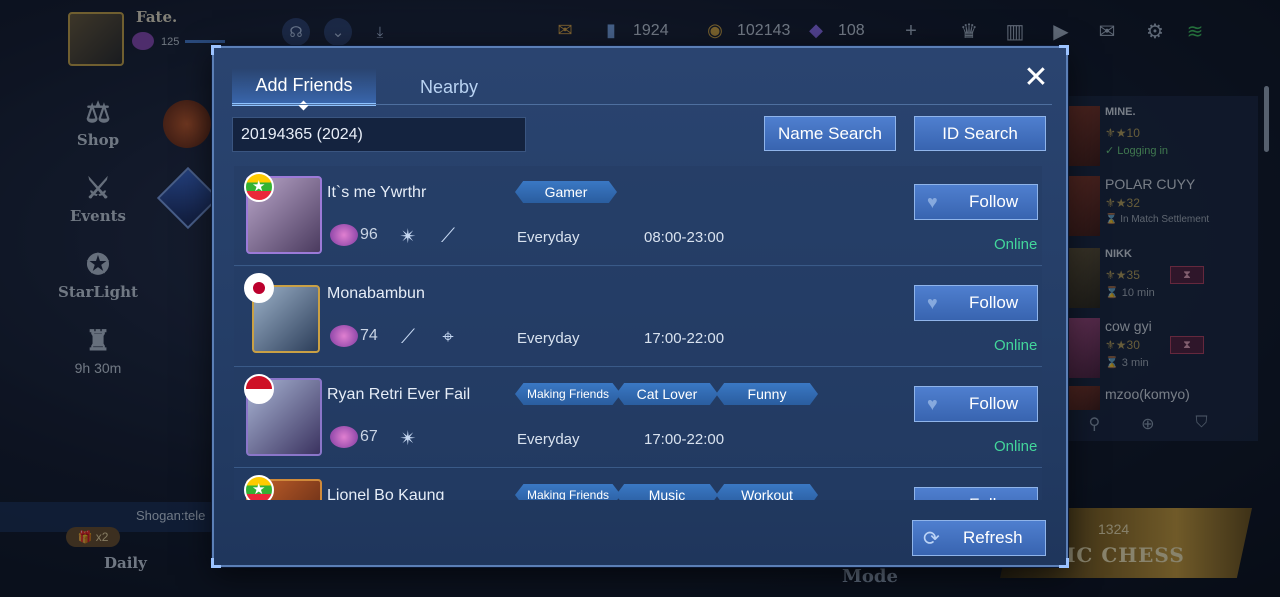  What do you see at coordinates (377, 192) in the screenshot?
I see `player-name: It`s me Ywrthr` at bounding box center [377, 192].